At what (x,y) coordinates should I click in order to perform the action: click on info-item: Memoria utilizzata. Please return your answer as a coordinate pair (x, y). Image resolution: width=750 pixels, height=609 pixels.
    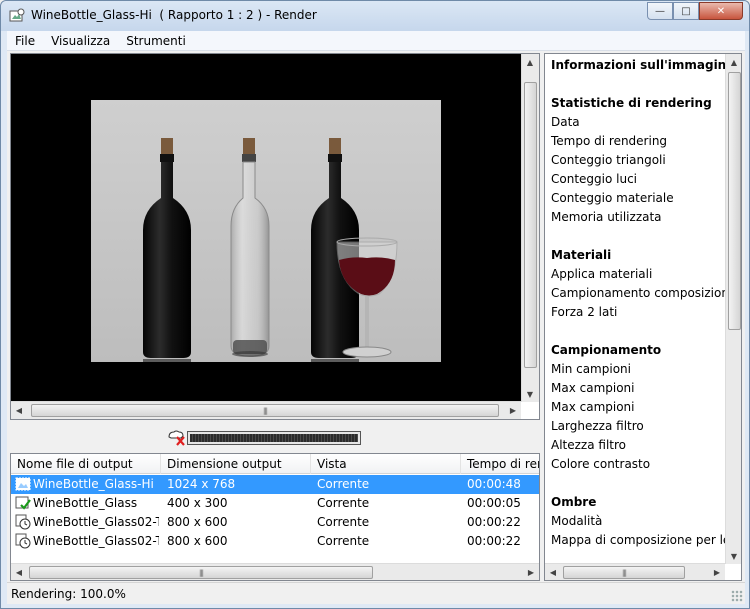
    Looking at the image, I should click on (606, 217).